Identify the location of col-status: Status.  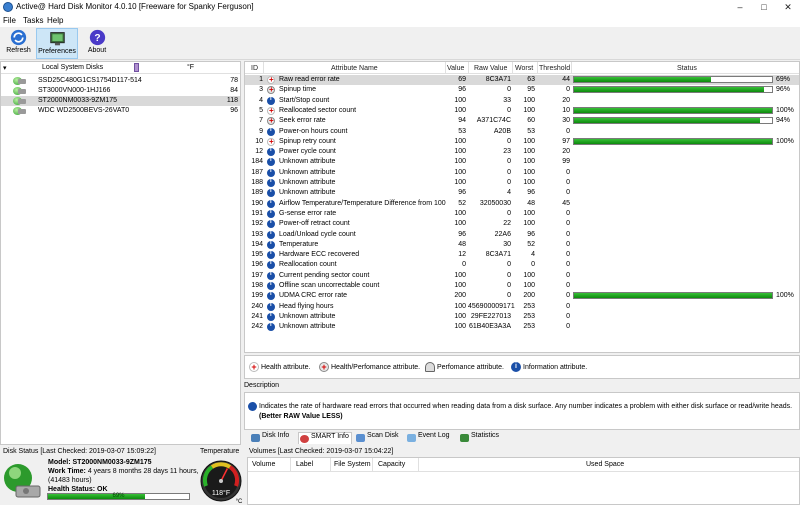
(687, 68).